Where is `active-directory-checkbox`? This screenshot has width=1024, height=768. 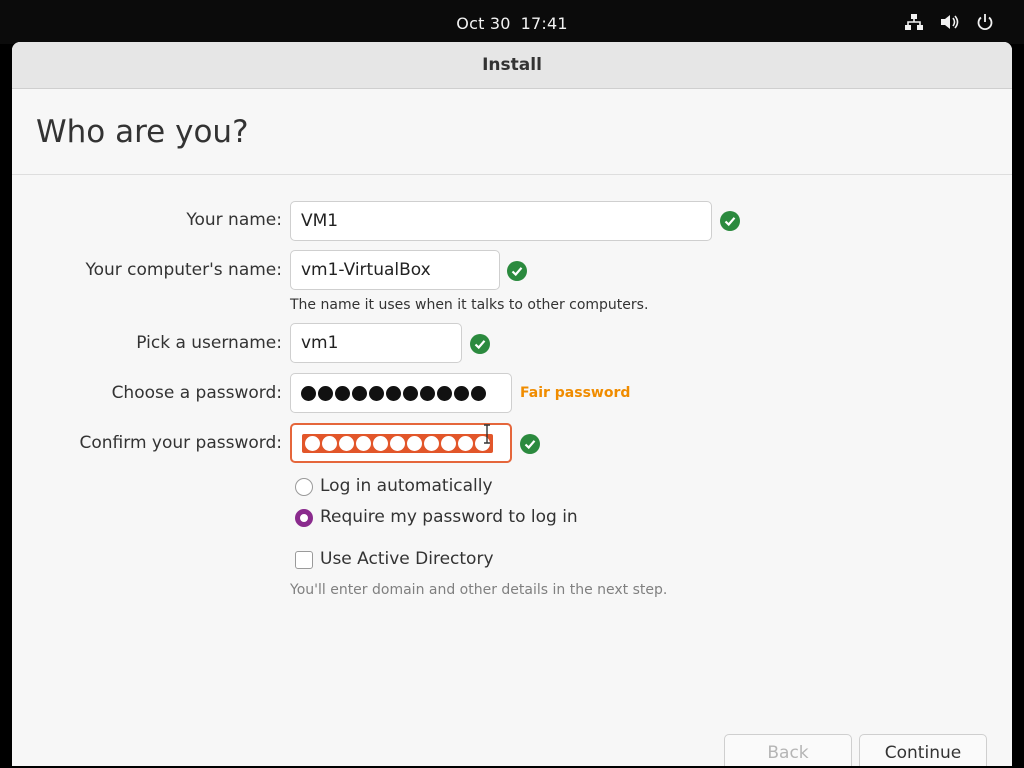 active-directory-checkbox is located at coordinates (304, 560).